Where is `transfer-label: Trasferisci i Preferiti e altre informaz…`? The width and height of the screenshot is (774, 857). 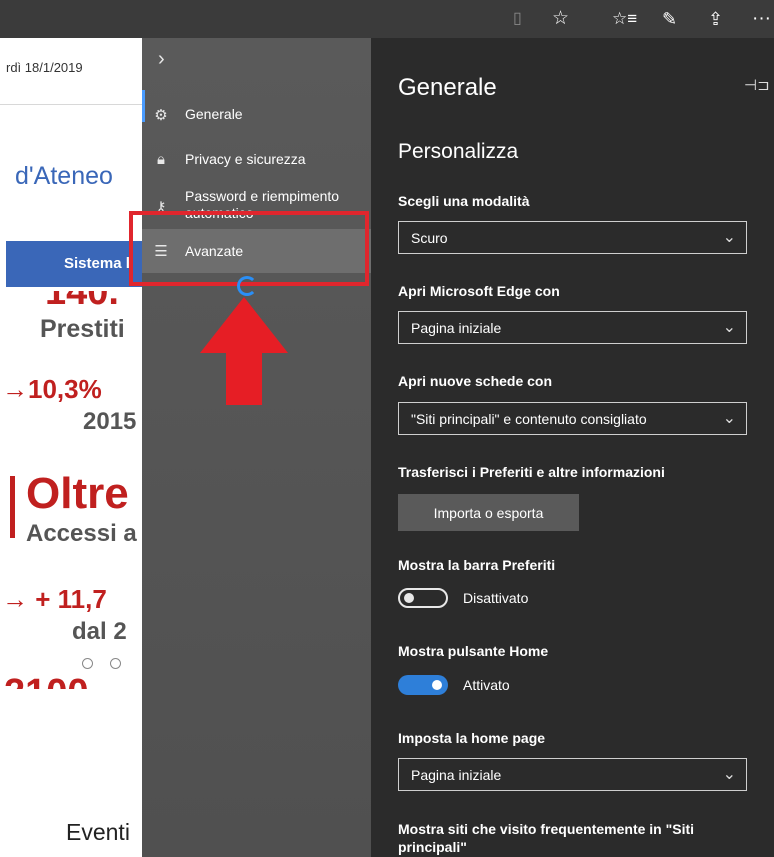
transfer-label: Trasferisci i Preferiti e altre informaz… is located at coordinates (531, 472).